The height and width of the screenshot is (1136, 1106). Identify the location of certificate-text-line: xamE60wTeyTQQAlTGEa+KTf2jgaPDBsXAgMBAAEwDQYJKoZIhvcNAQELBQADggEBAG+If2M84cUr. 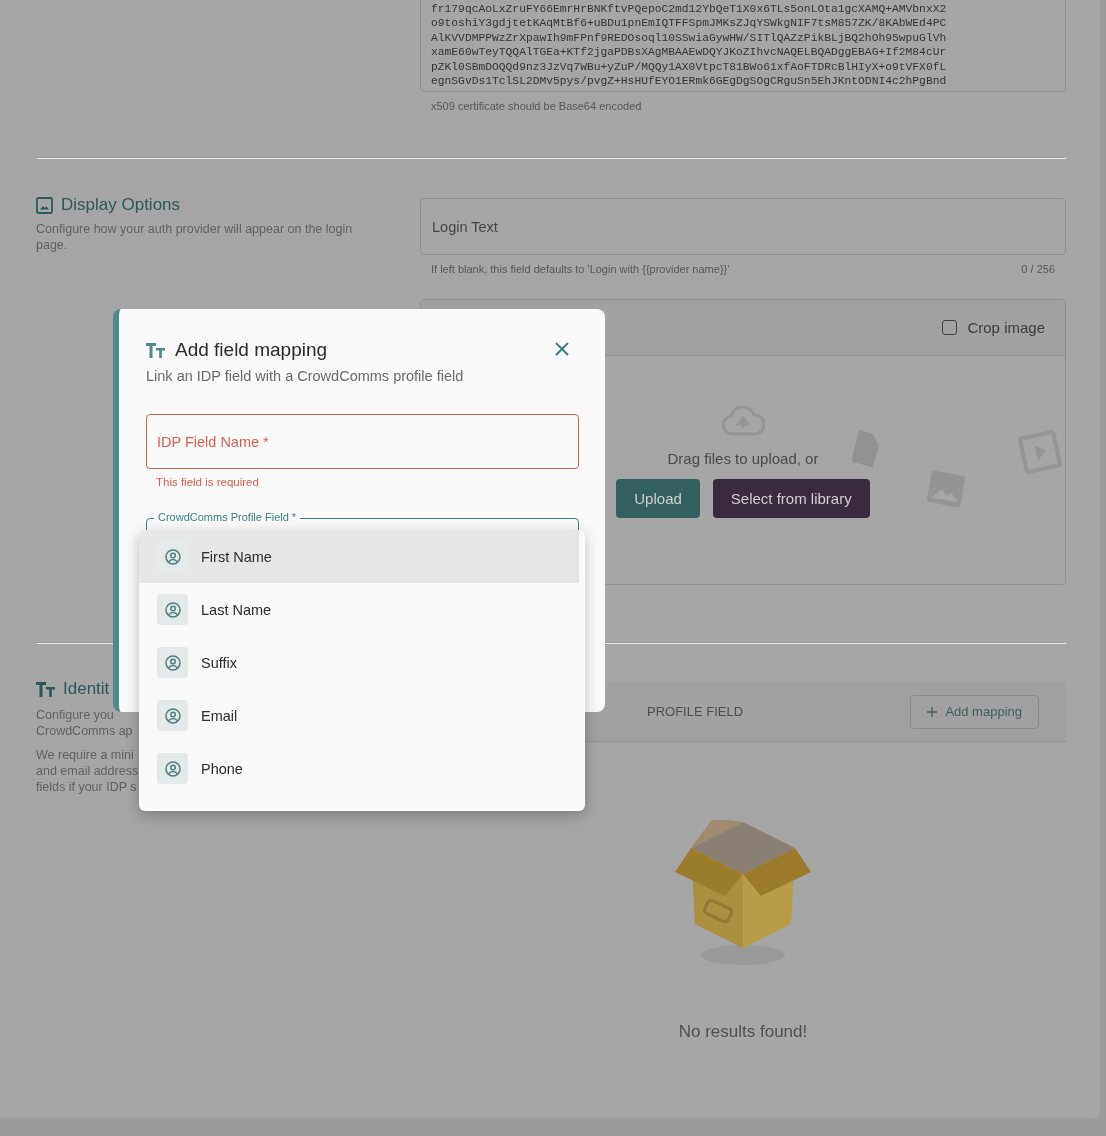
(689, 52).